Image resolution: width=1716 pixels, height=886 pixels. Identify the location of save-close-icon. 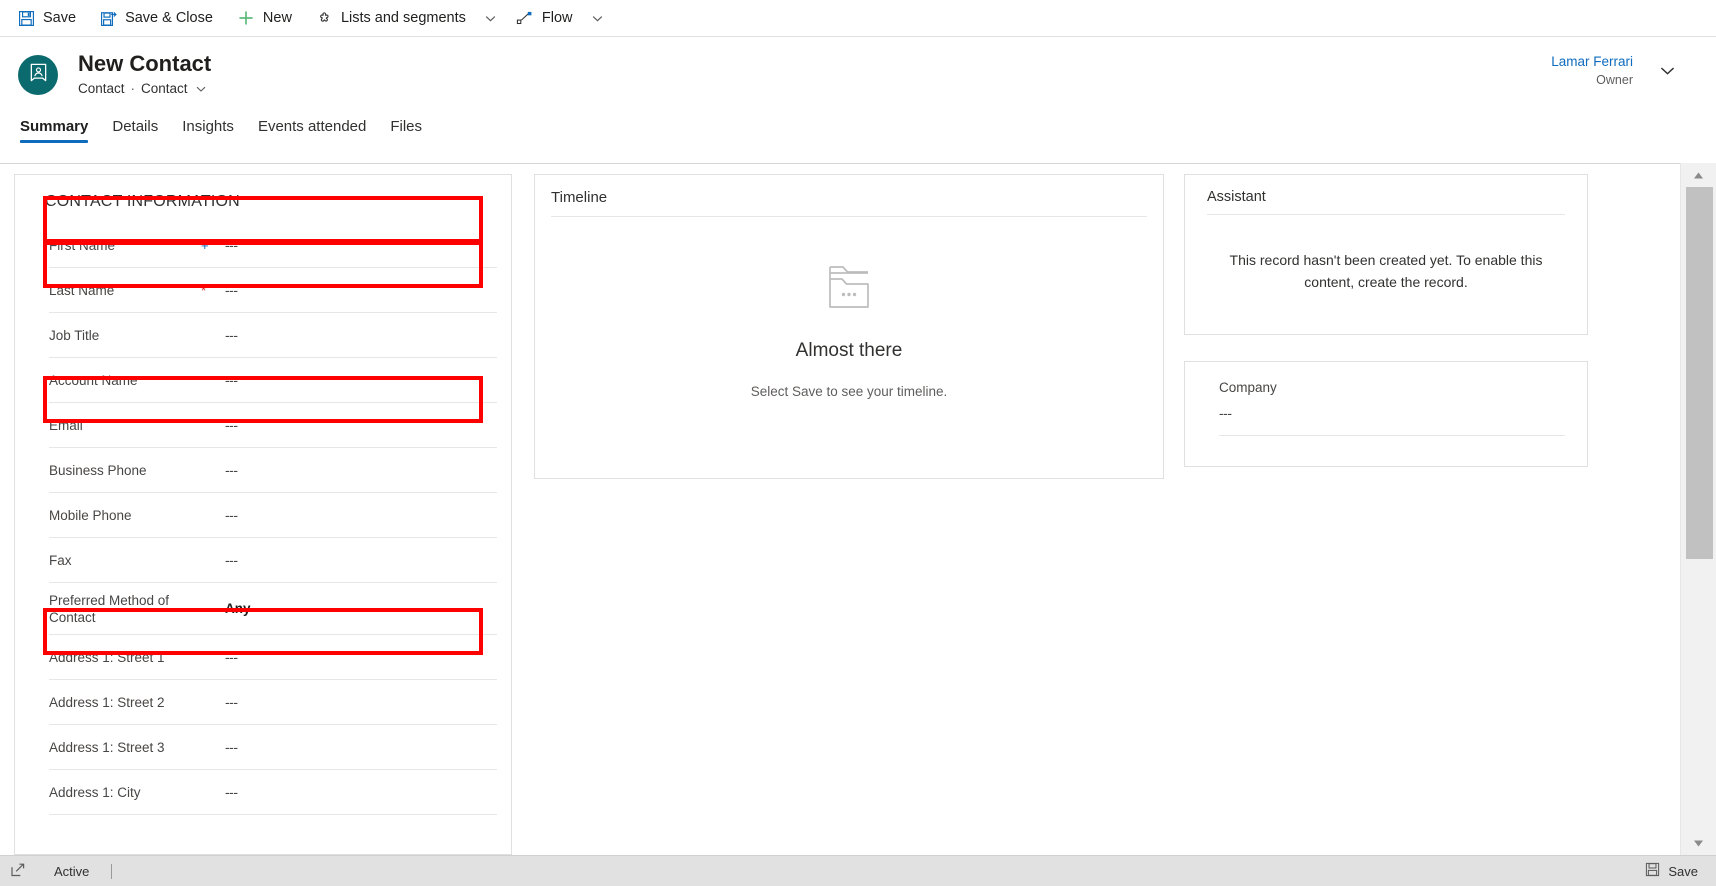
(108, 18).